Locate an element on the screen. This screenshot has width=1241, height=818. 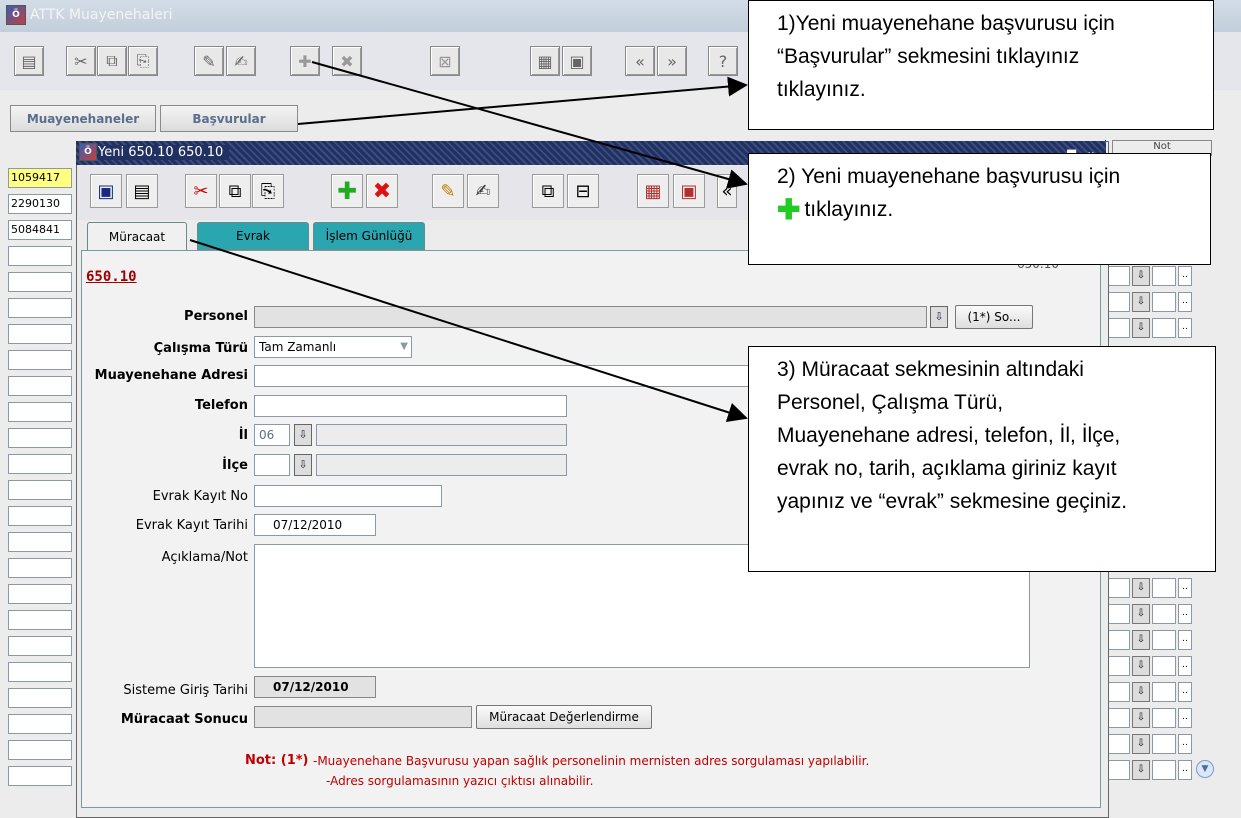
tab-muayenehaneler: Muayenehaneler is located at coordinates (83, 118).